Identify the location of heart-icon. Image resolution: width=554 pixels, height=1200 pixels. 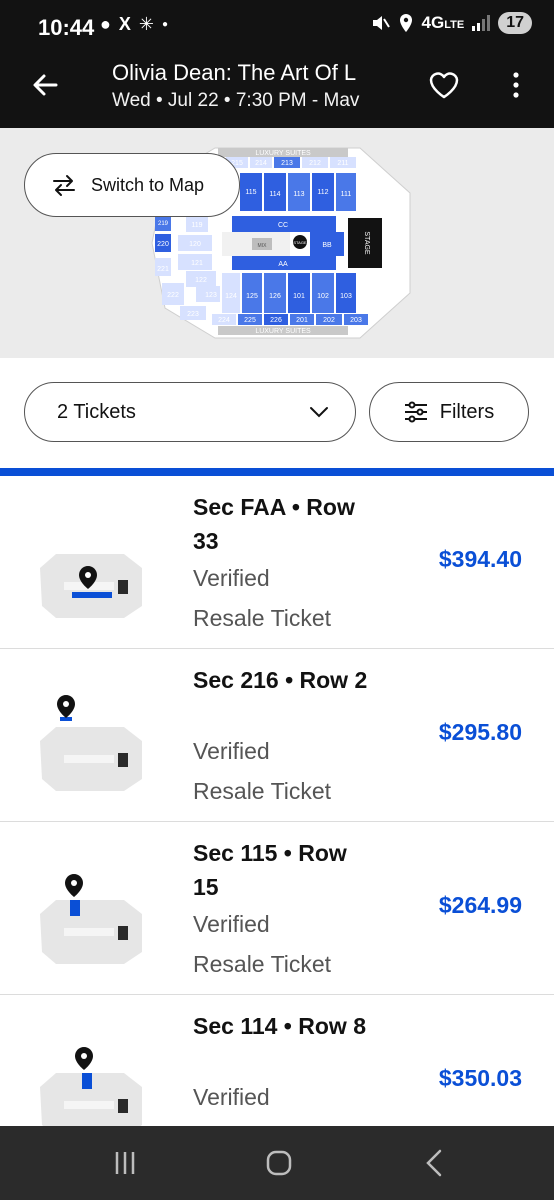
(444, 85).